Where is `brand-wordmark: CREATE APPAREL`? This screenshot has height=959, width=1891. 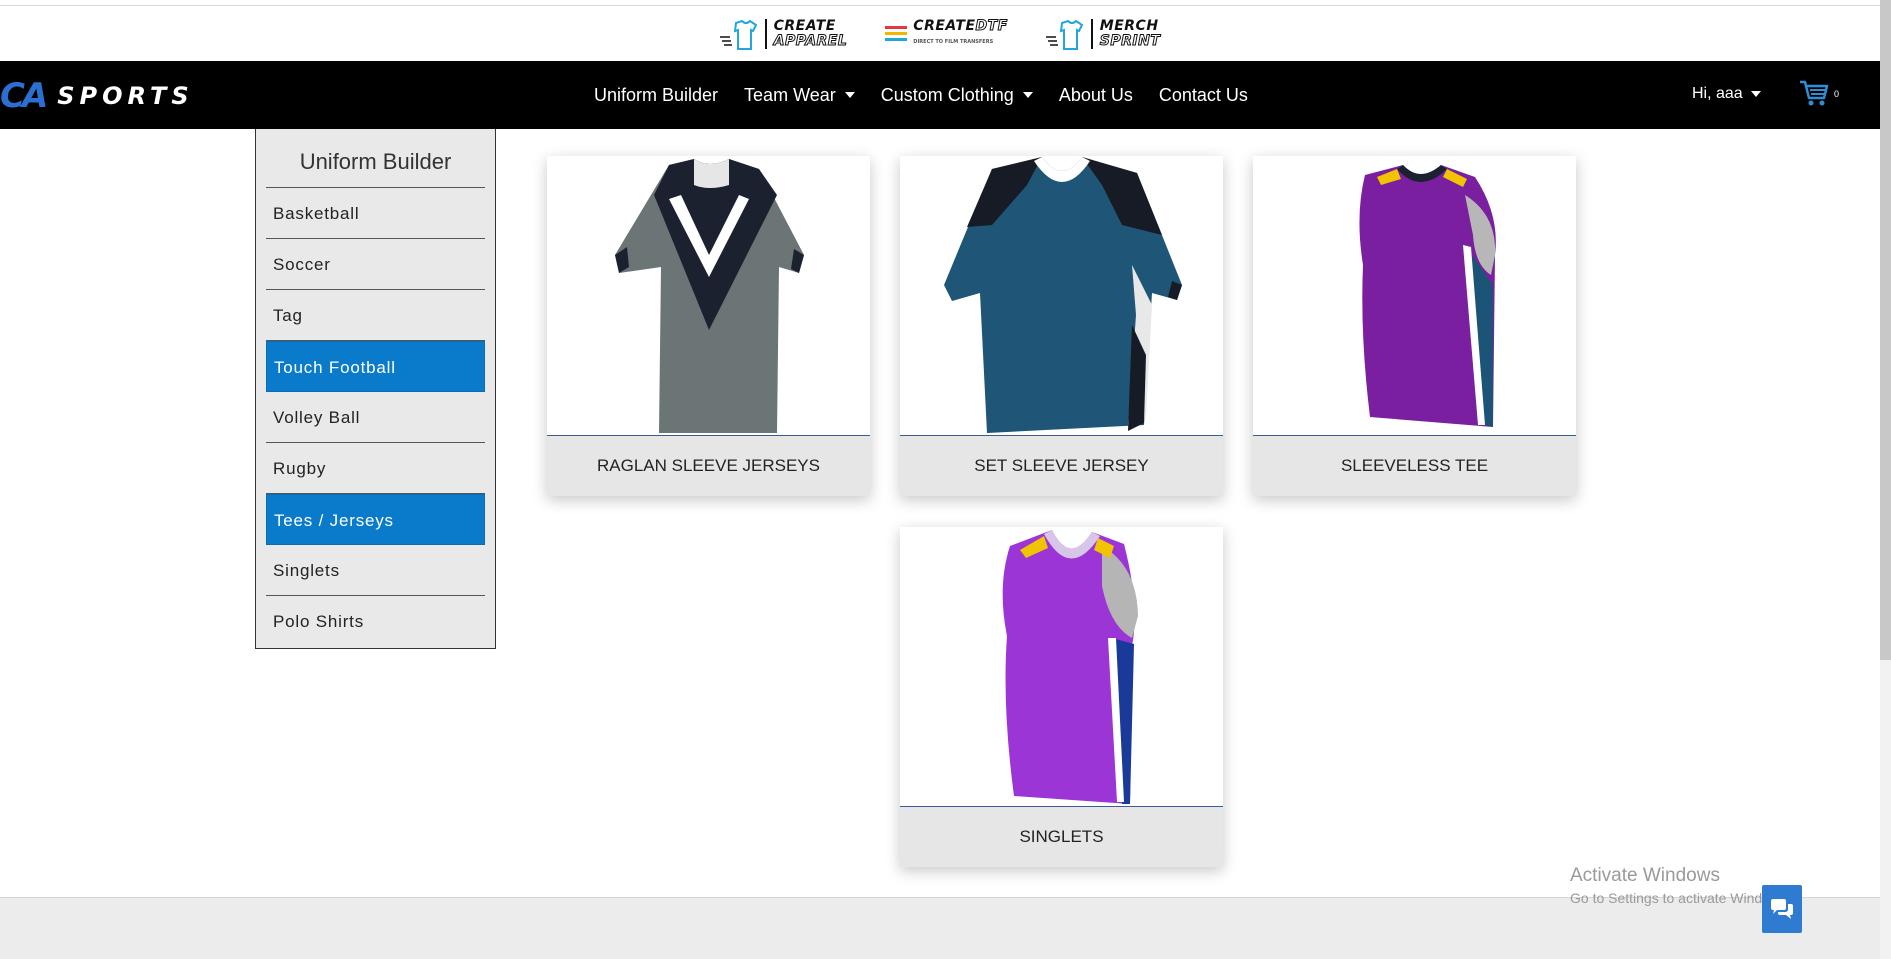
brand-wordmark: CREATE APPAREL is located at coordinates (810, 33).